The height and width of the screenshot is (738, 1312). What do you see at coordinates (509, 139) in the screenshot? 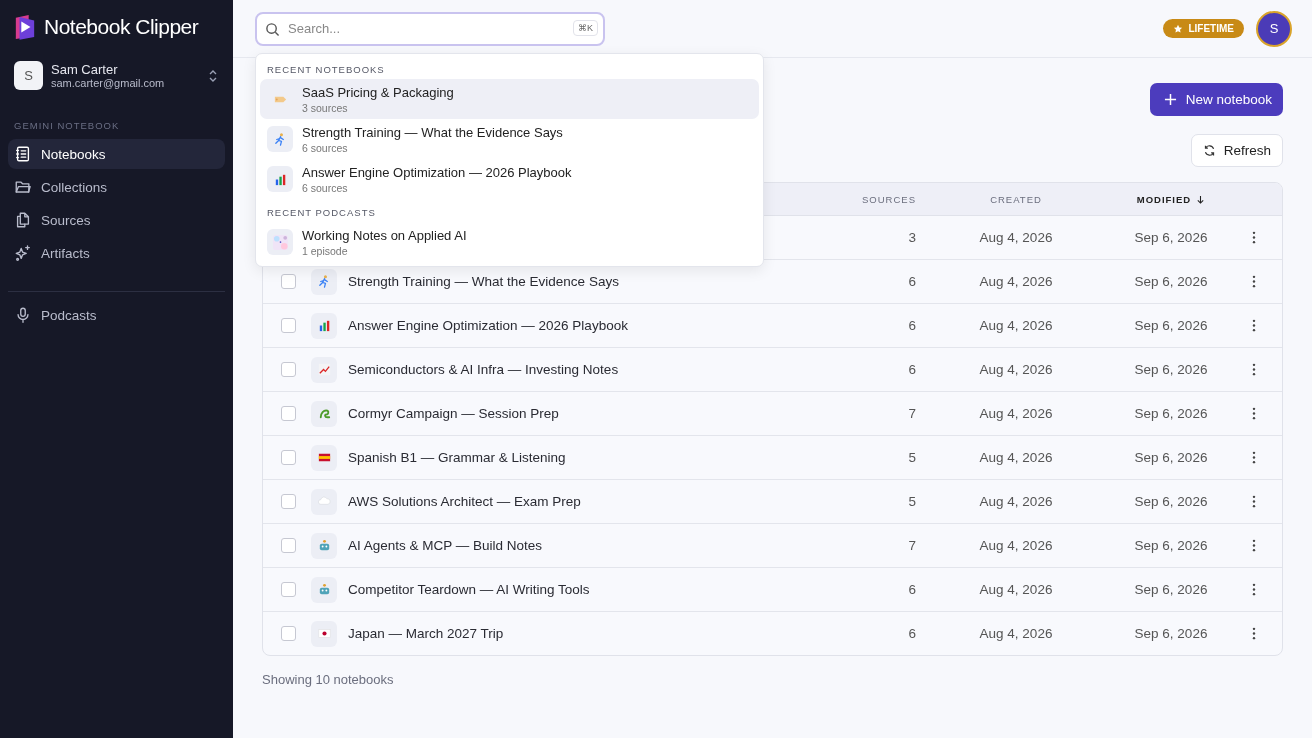
I see `search-result: Strength Training — What the Evidence Says 6 sources` at bounding box center [509, 139].